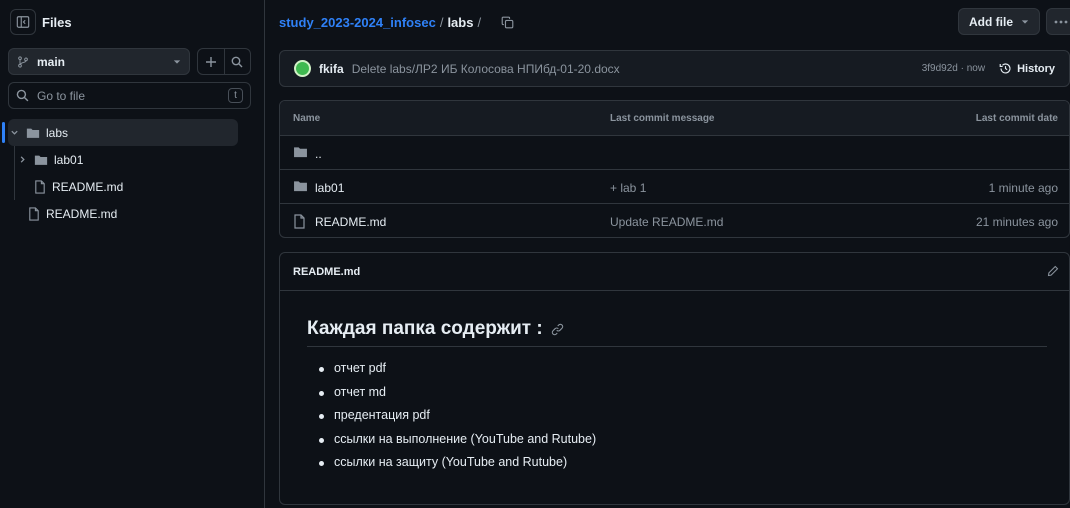  Describe the element at coordinates (683, 373) in the screenshot. I see `list-item: отчет pdf` at that location.